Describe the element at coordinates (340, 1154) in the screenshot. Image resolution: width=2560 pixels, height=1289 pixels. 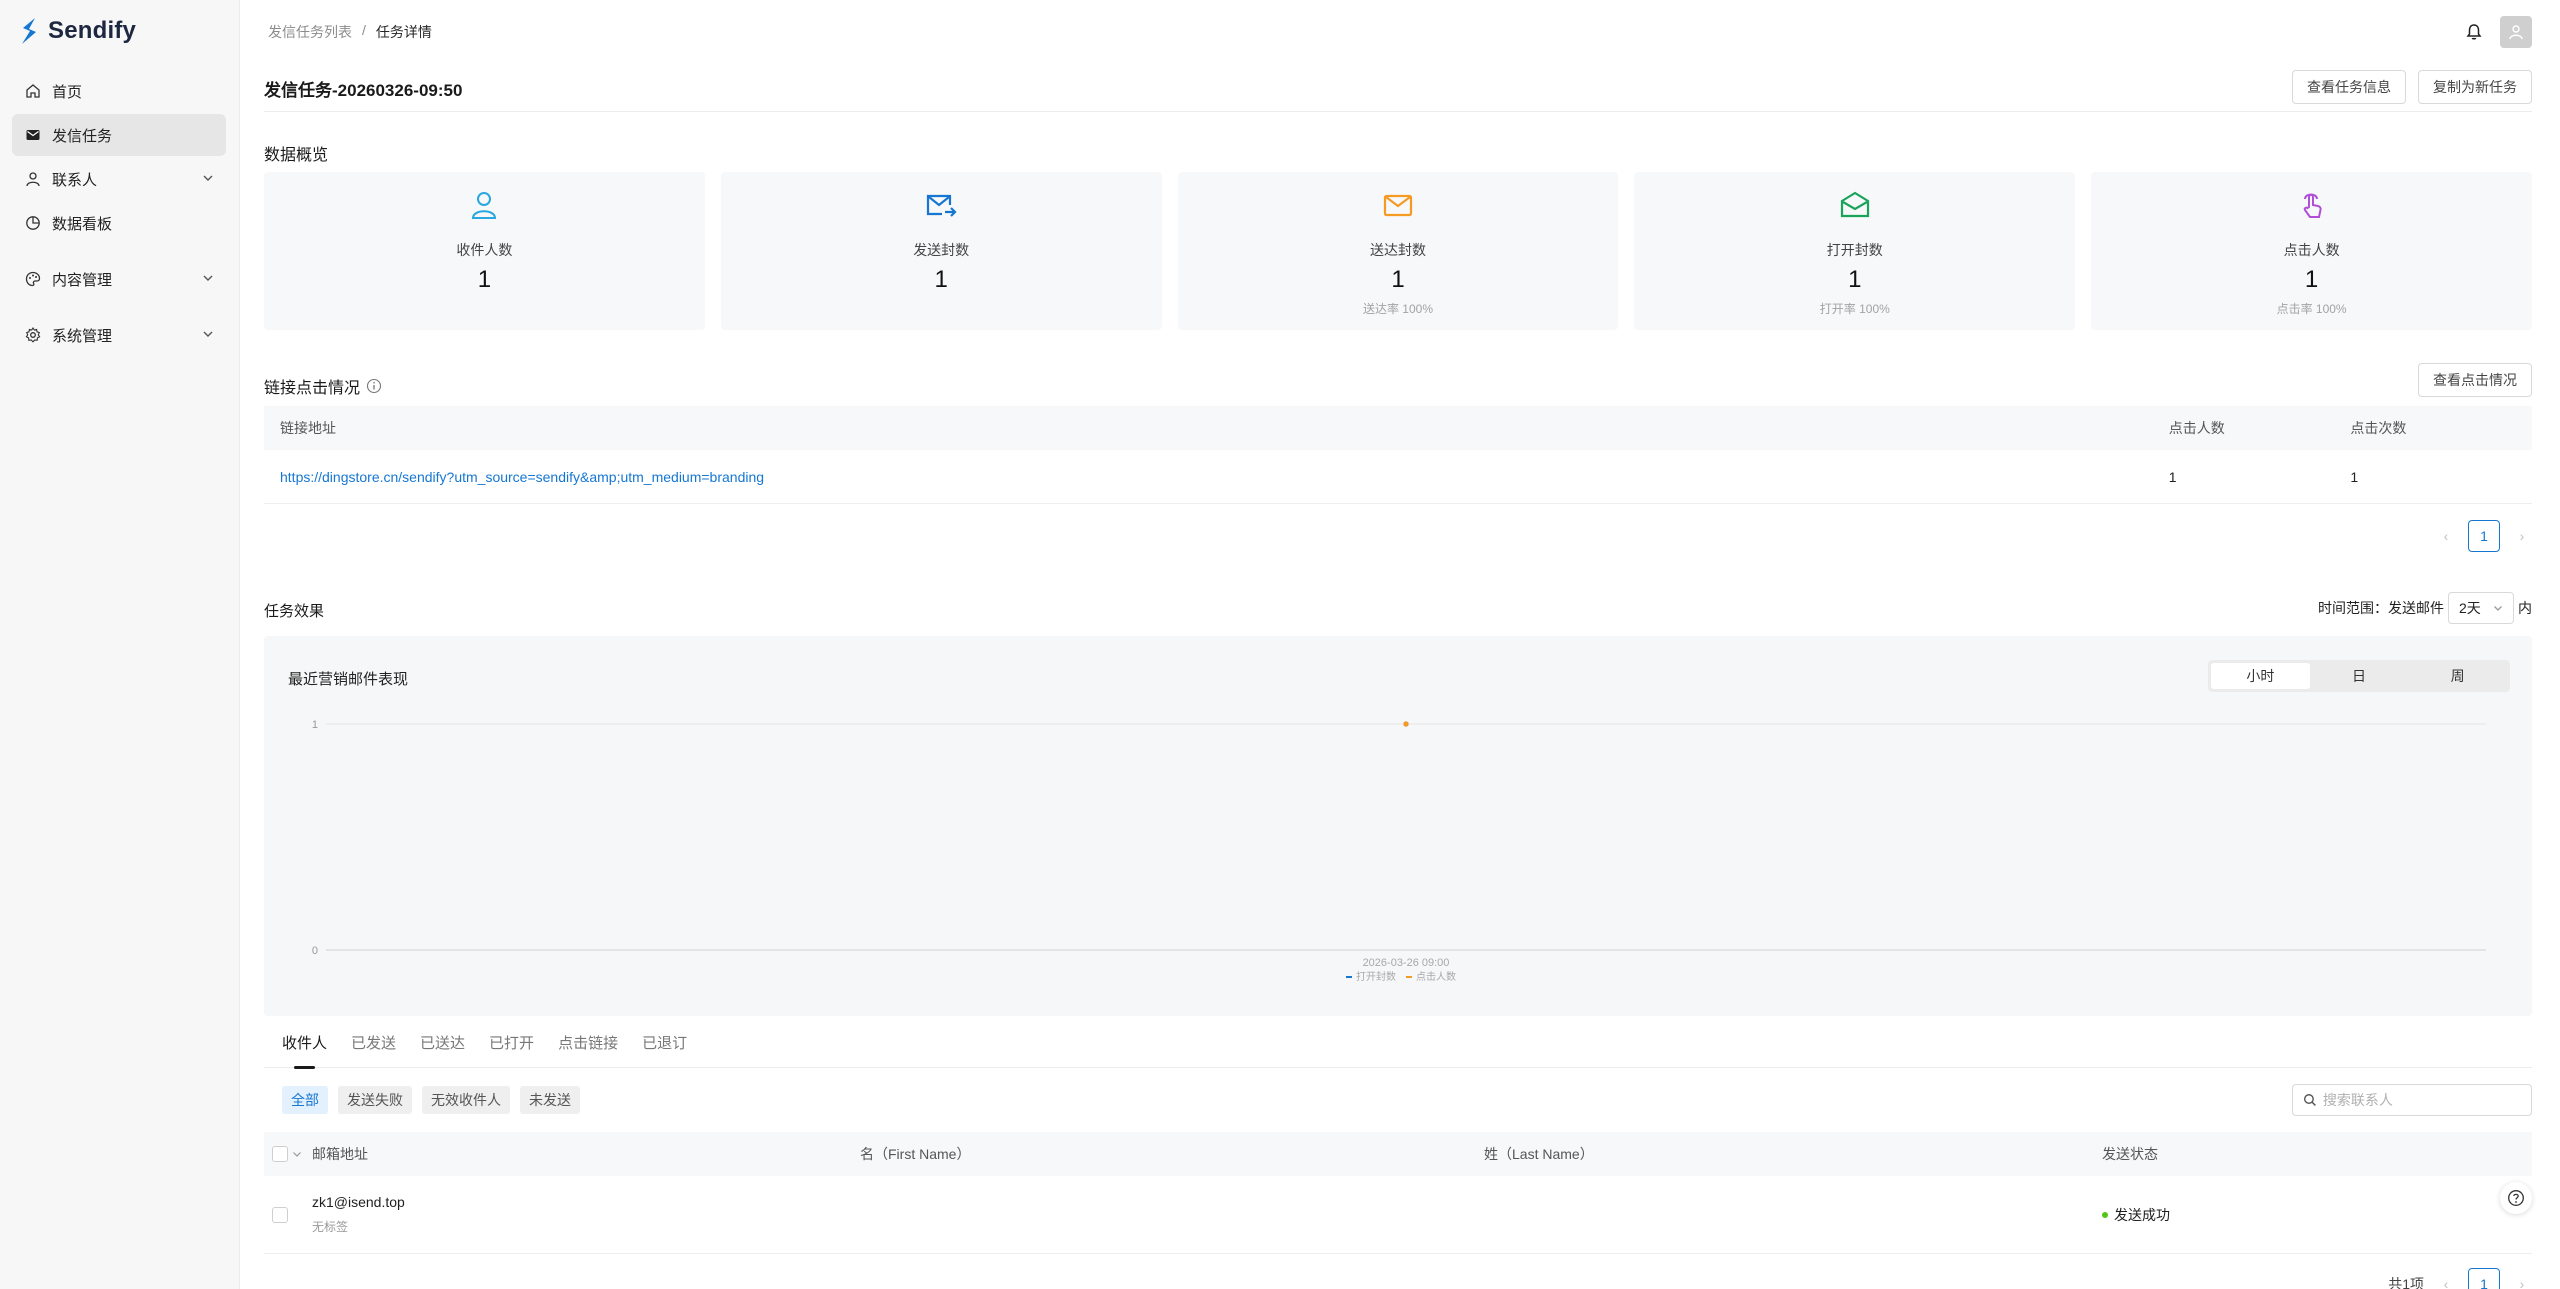
I see `column-header: 邮箱地址` at that location.